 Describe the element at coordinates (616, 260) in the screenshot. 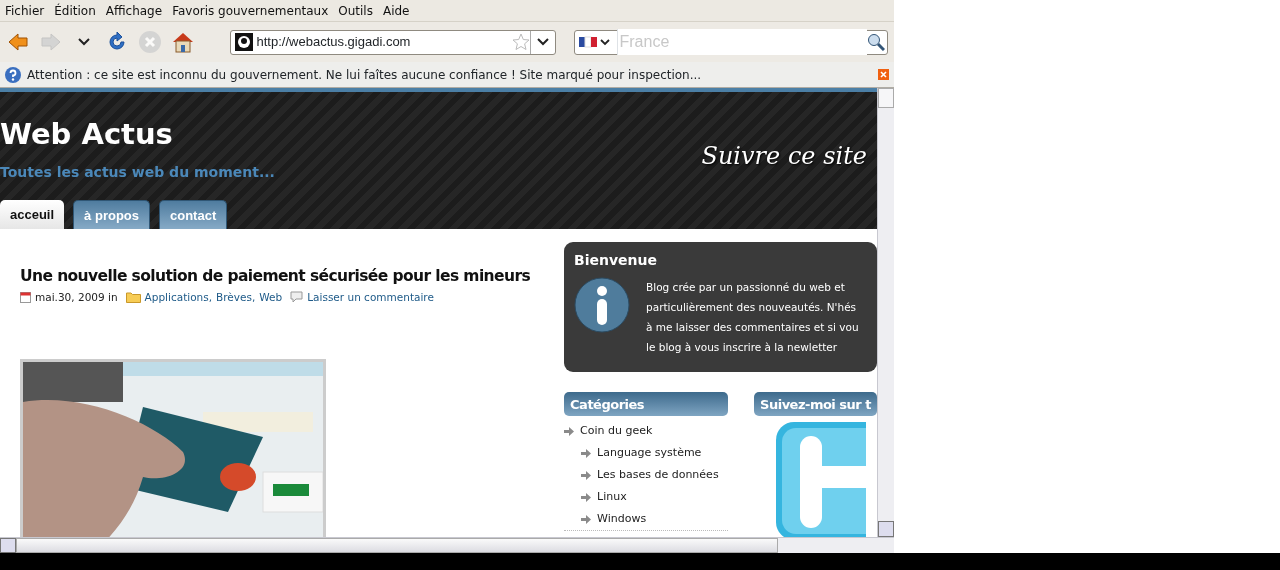

I see `panel-title: Bienvenue` at that location.